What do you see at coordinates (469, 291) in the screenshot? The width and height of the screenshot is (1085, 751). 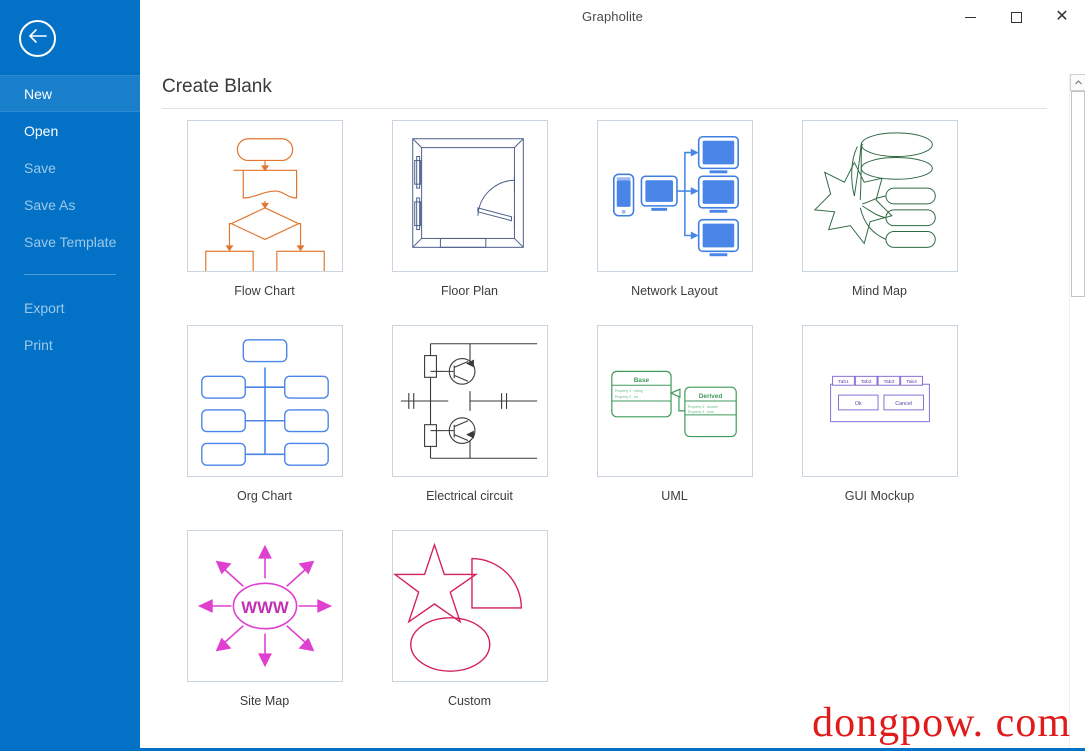 I see `template-label: Floor Plan` at bounding box center [469, 291].